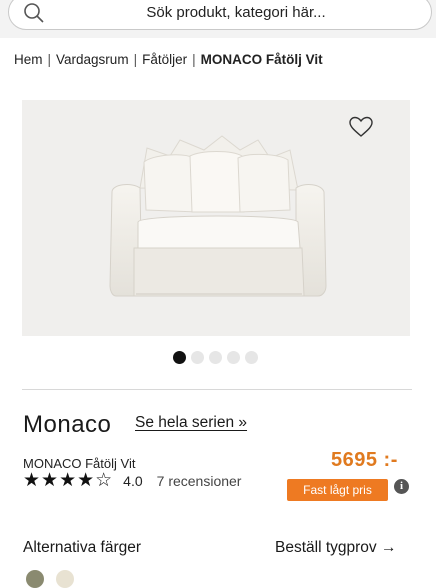 The width and height of the screenshot is (436, 588). I want to click on rating: ★★★★☆ 4.0 7 recensioner, so click(132, 480).